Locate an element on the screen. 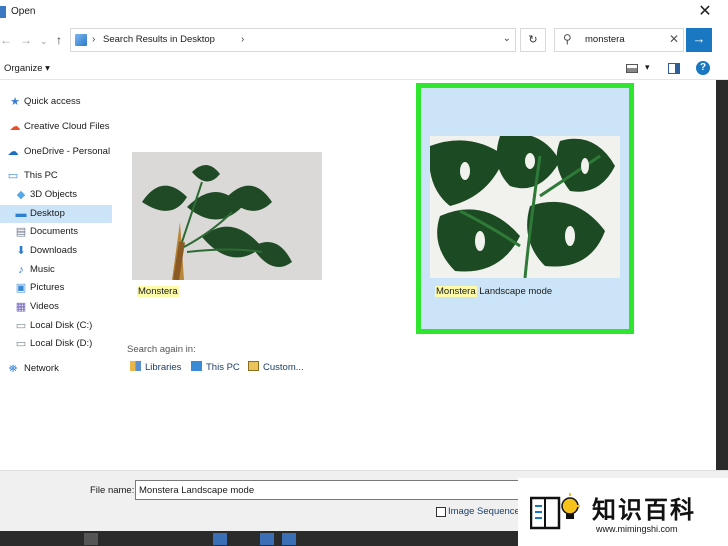 The image size is (728, 546). sidebar-item-desktop: ▬ Desktop is located at coordinates (56, 214).